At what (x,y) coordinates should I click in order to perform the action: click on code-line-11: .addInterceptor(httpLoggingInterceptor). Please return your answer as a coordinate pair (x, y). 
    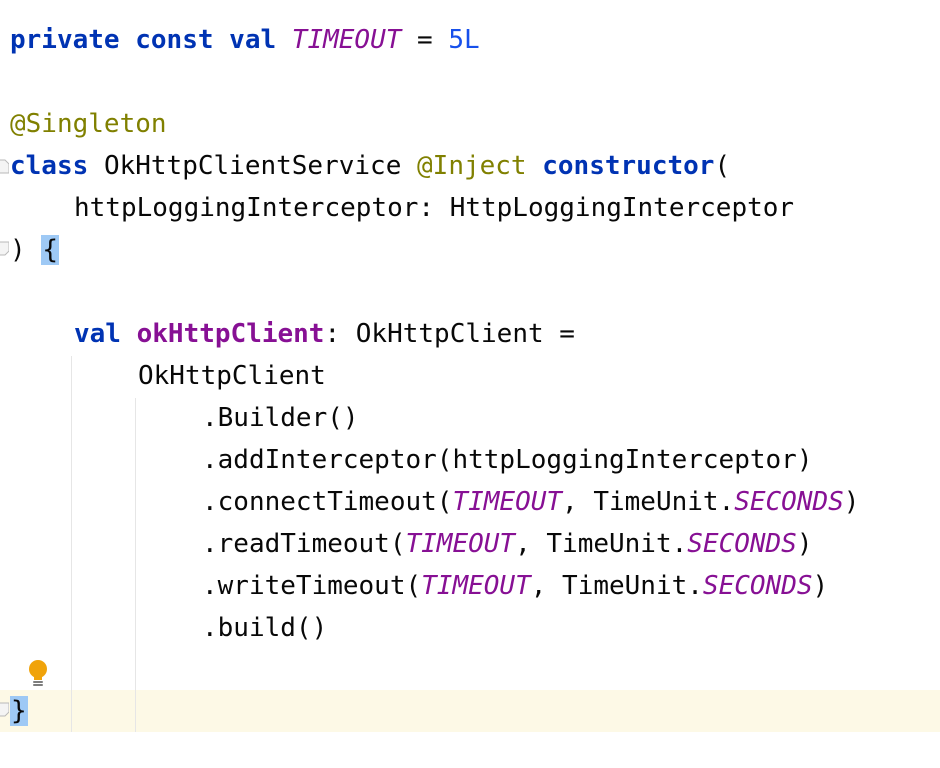
    Looking at the image, I should click on (470, 460).